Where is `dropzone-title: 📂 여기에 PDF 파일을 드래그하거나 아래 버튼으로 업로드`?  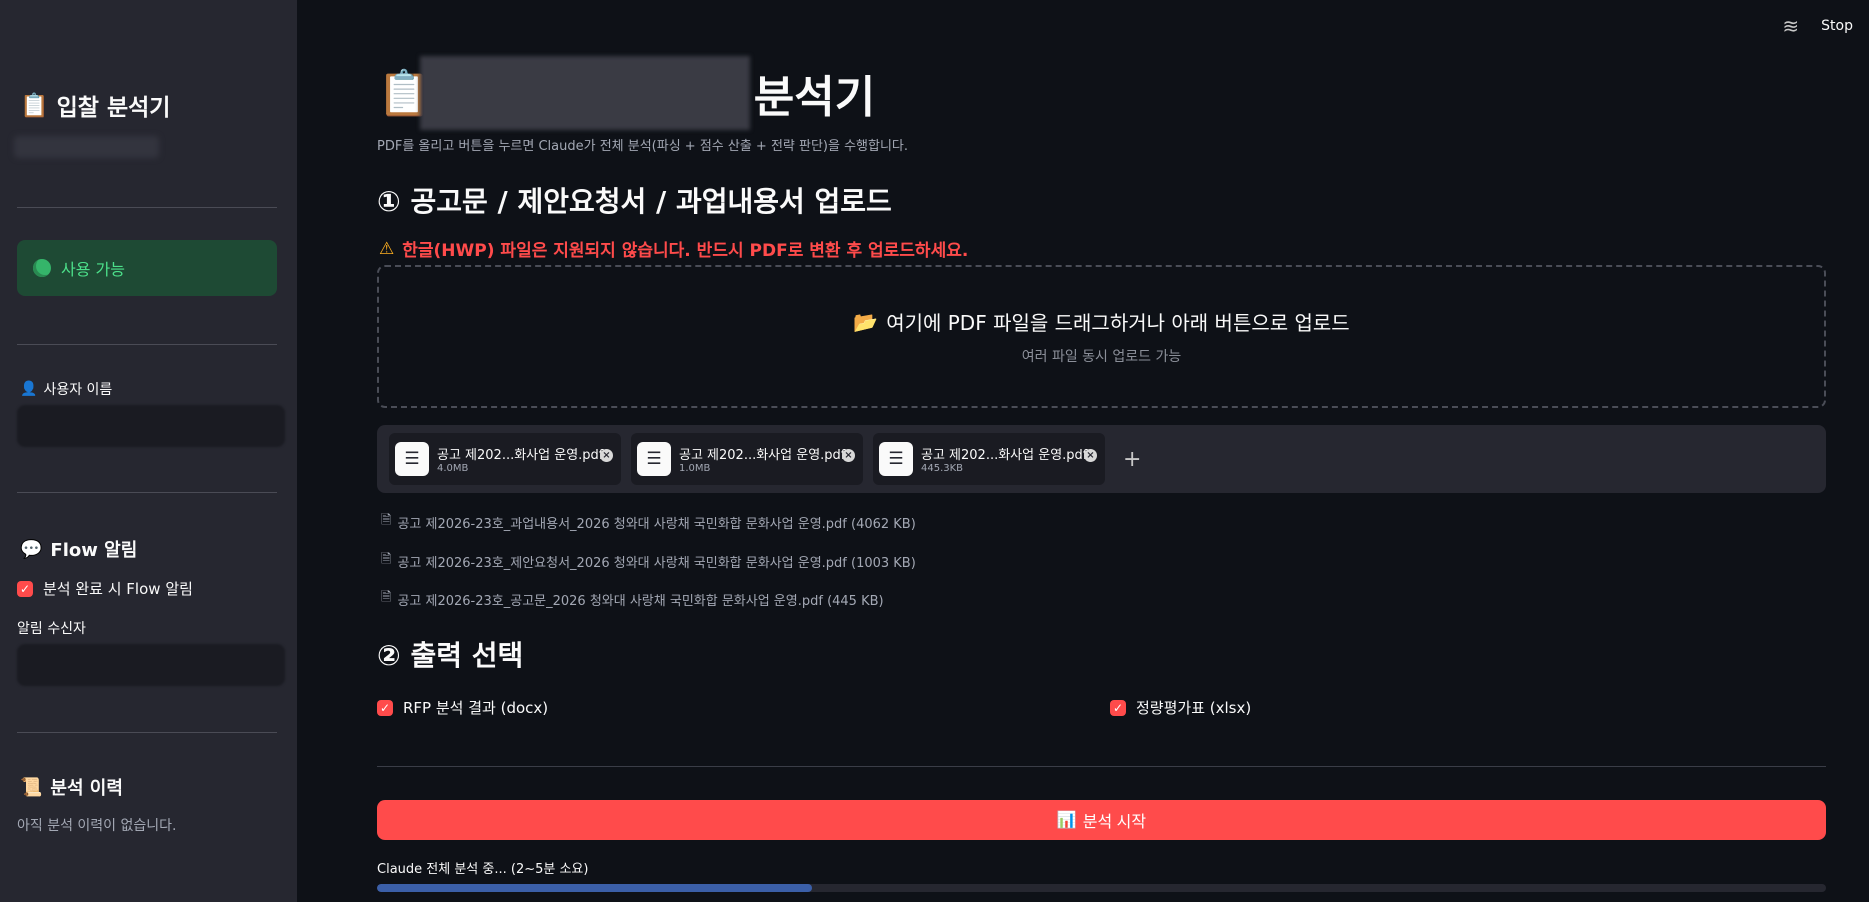
dropzone-title: 📂 여기에 PDF 파일을 드래그하거나 아래 버튼으로 업로드 is located at coordinates (1101, 322).